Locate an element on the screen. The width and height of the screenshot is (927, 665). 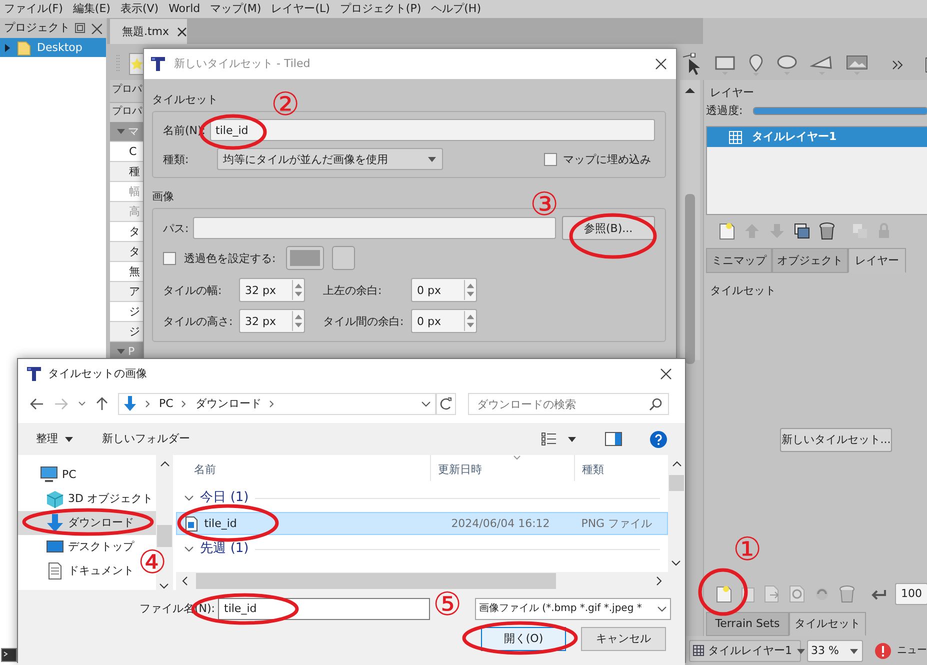
address-bar: PC ダウンロード is located at coordinates (277, 404).